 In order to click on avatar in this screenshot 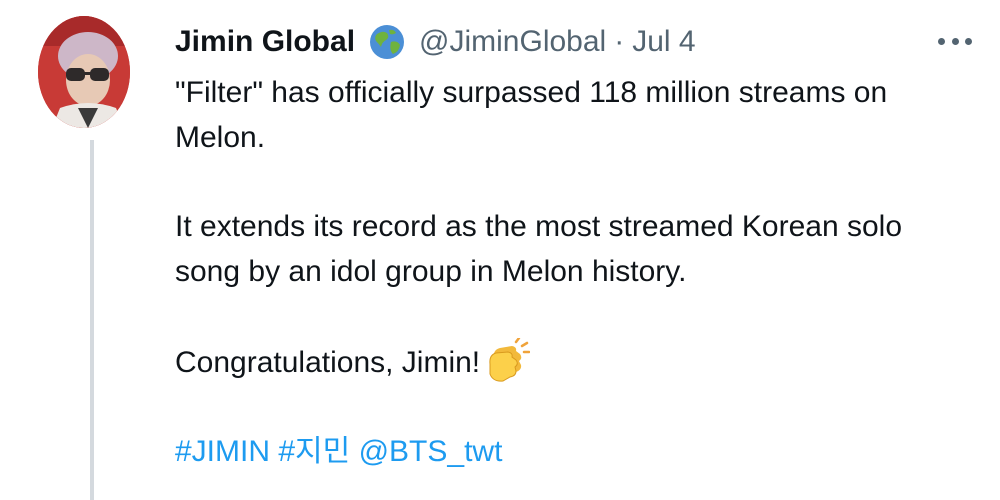, I will do `click(84, 72)`.